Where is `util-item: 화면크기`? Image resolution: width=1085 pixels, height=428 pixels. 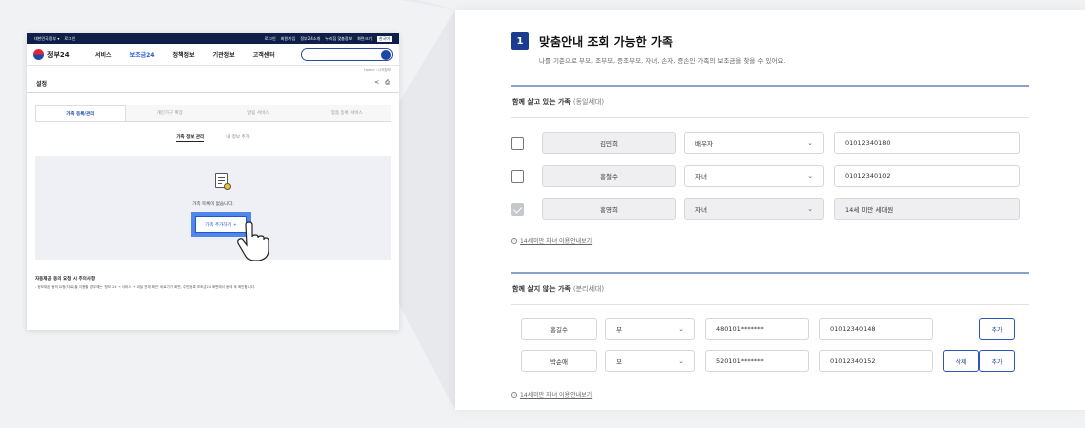
util-item: 화면크기 is located at coordinates (364, 39).